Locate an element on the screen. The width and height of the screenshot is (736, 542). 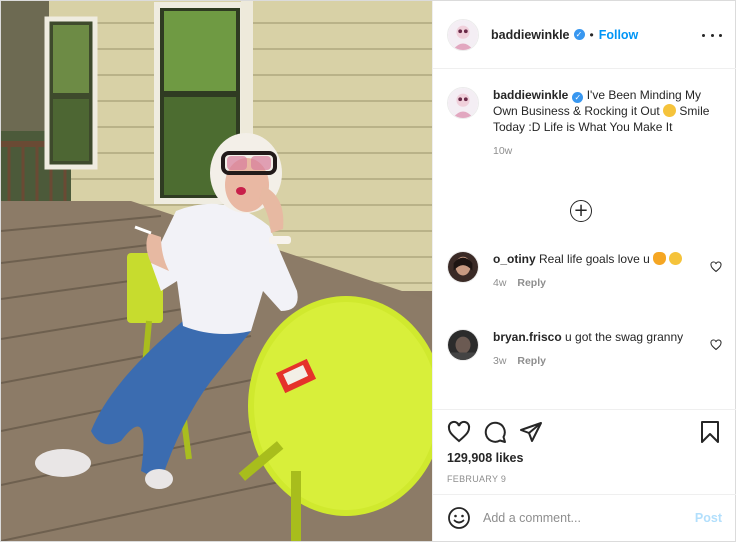
add-comment-bar: Post is located at coordinates (584, 517).